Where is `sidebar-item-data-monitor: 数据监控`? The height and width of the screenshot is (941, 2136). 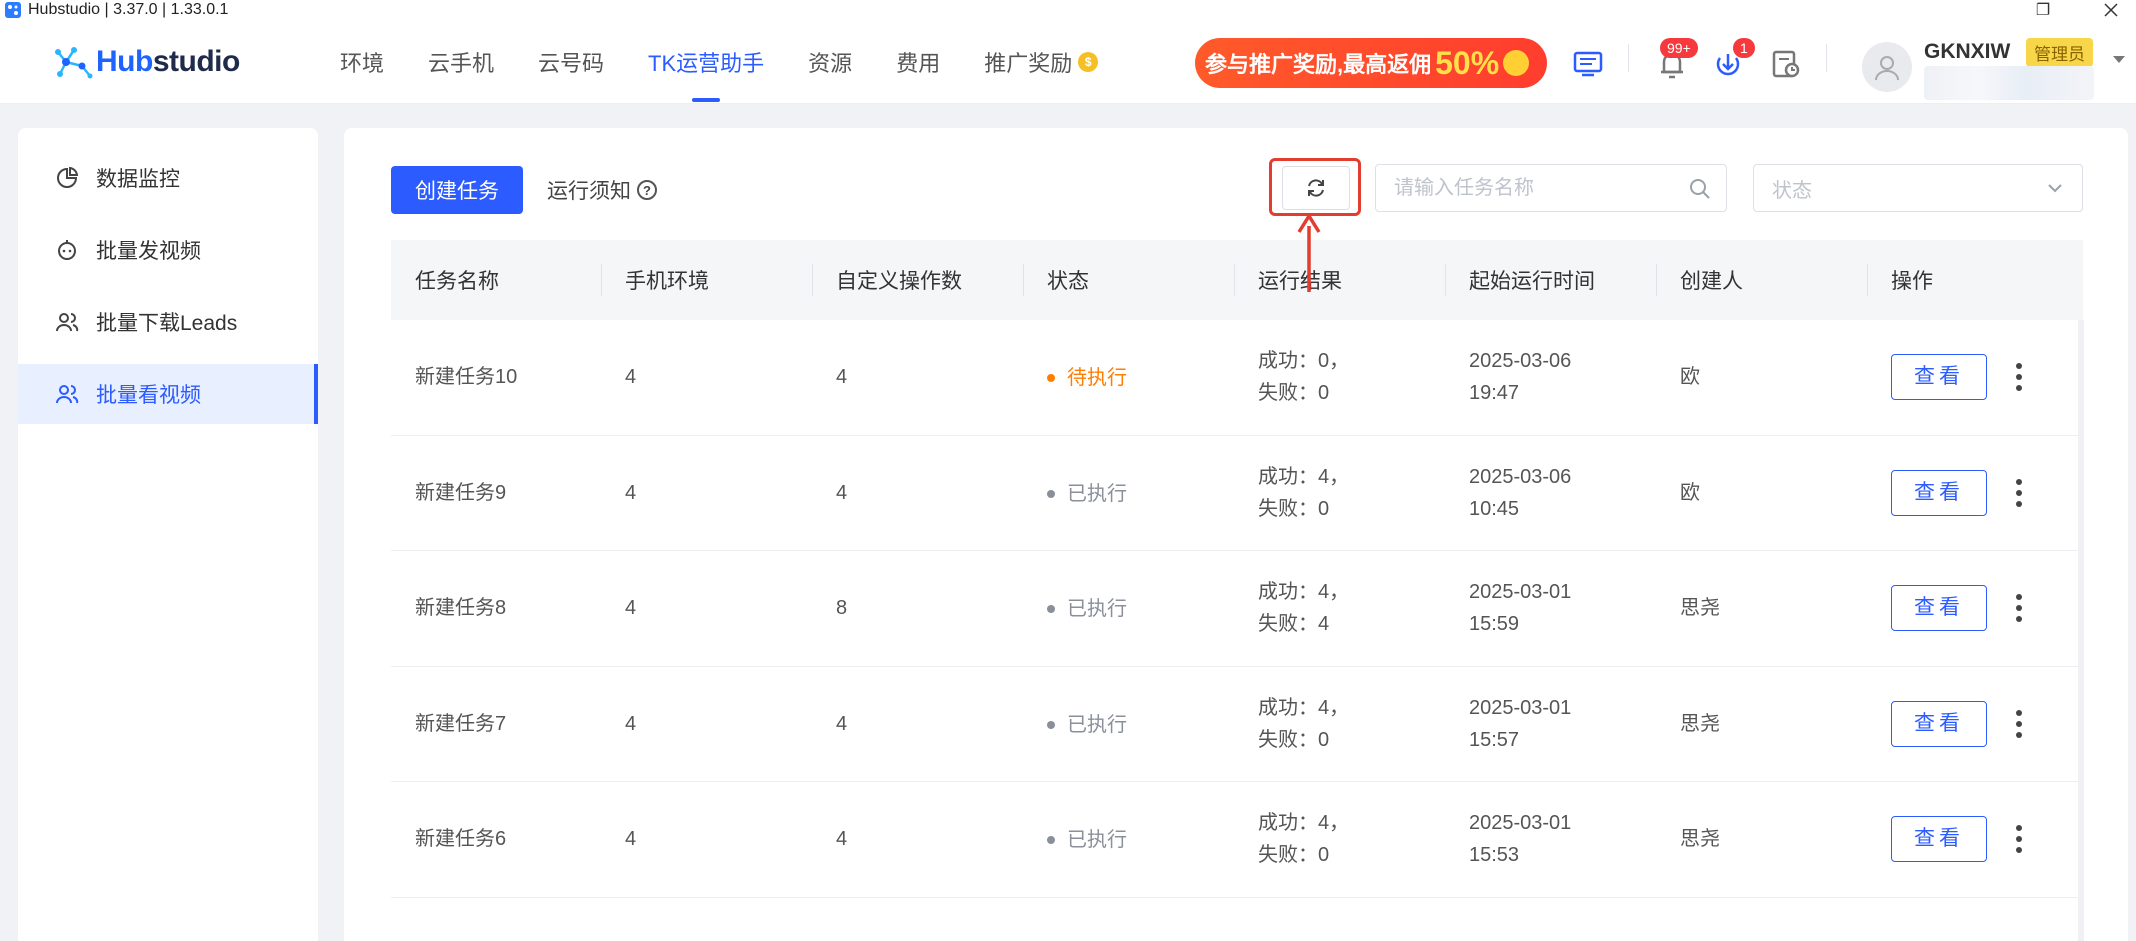
sidebar-item-data-monitor: 数据监控 is located at coordinates (168, 178).